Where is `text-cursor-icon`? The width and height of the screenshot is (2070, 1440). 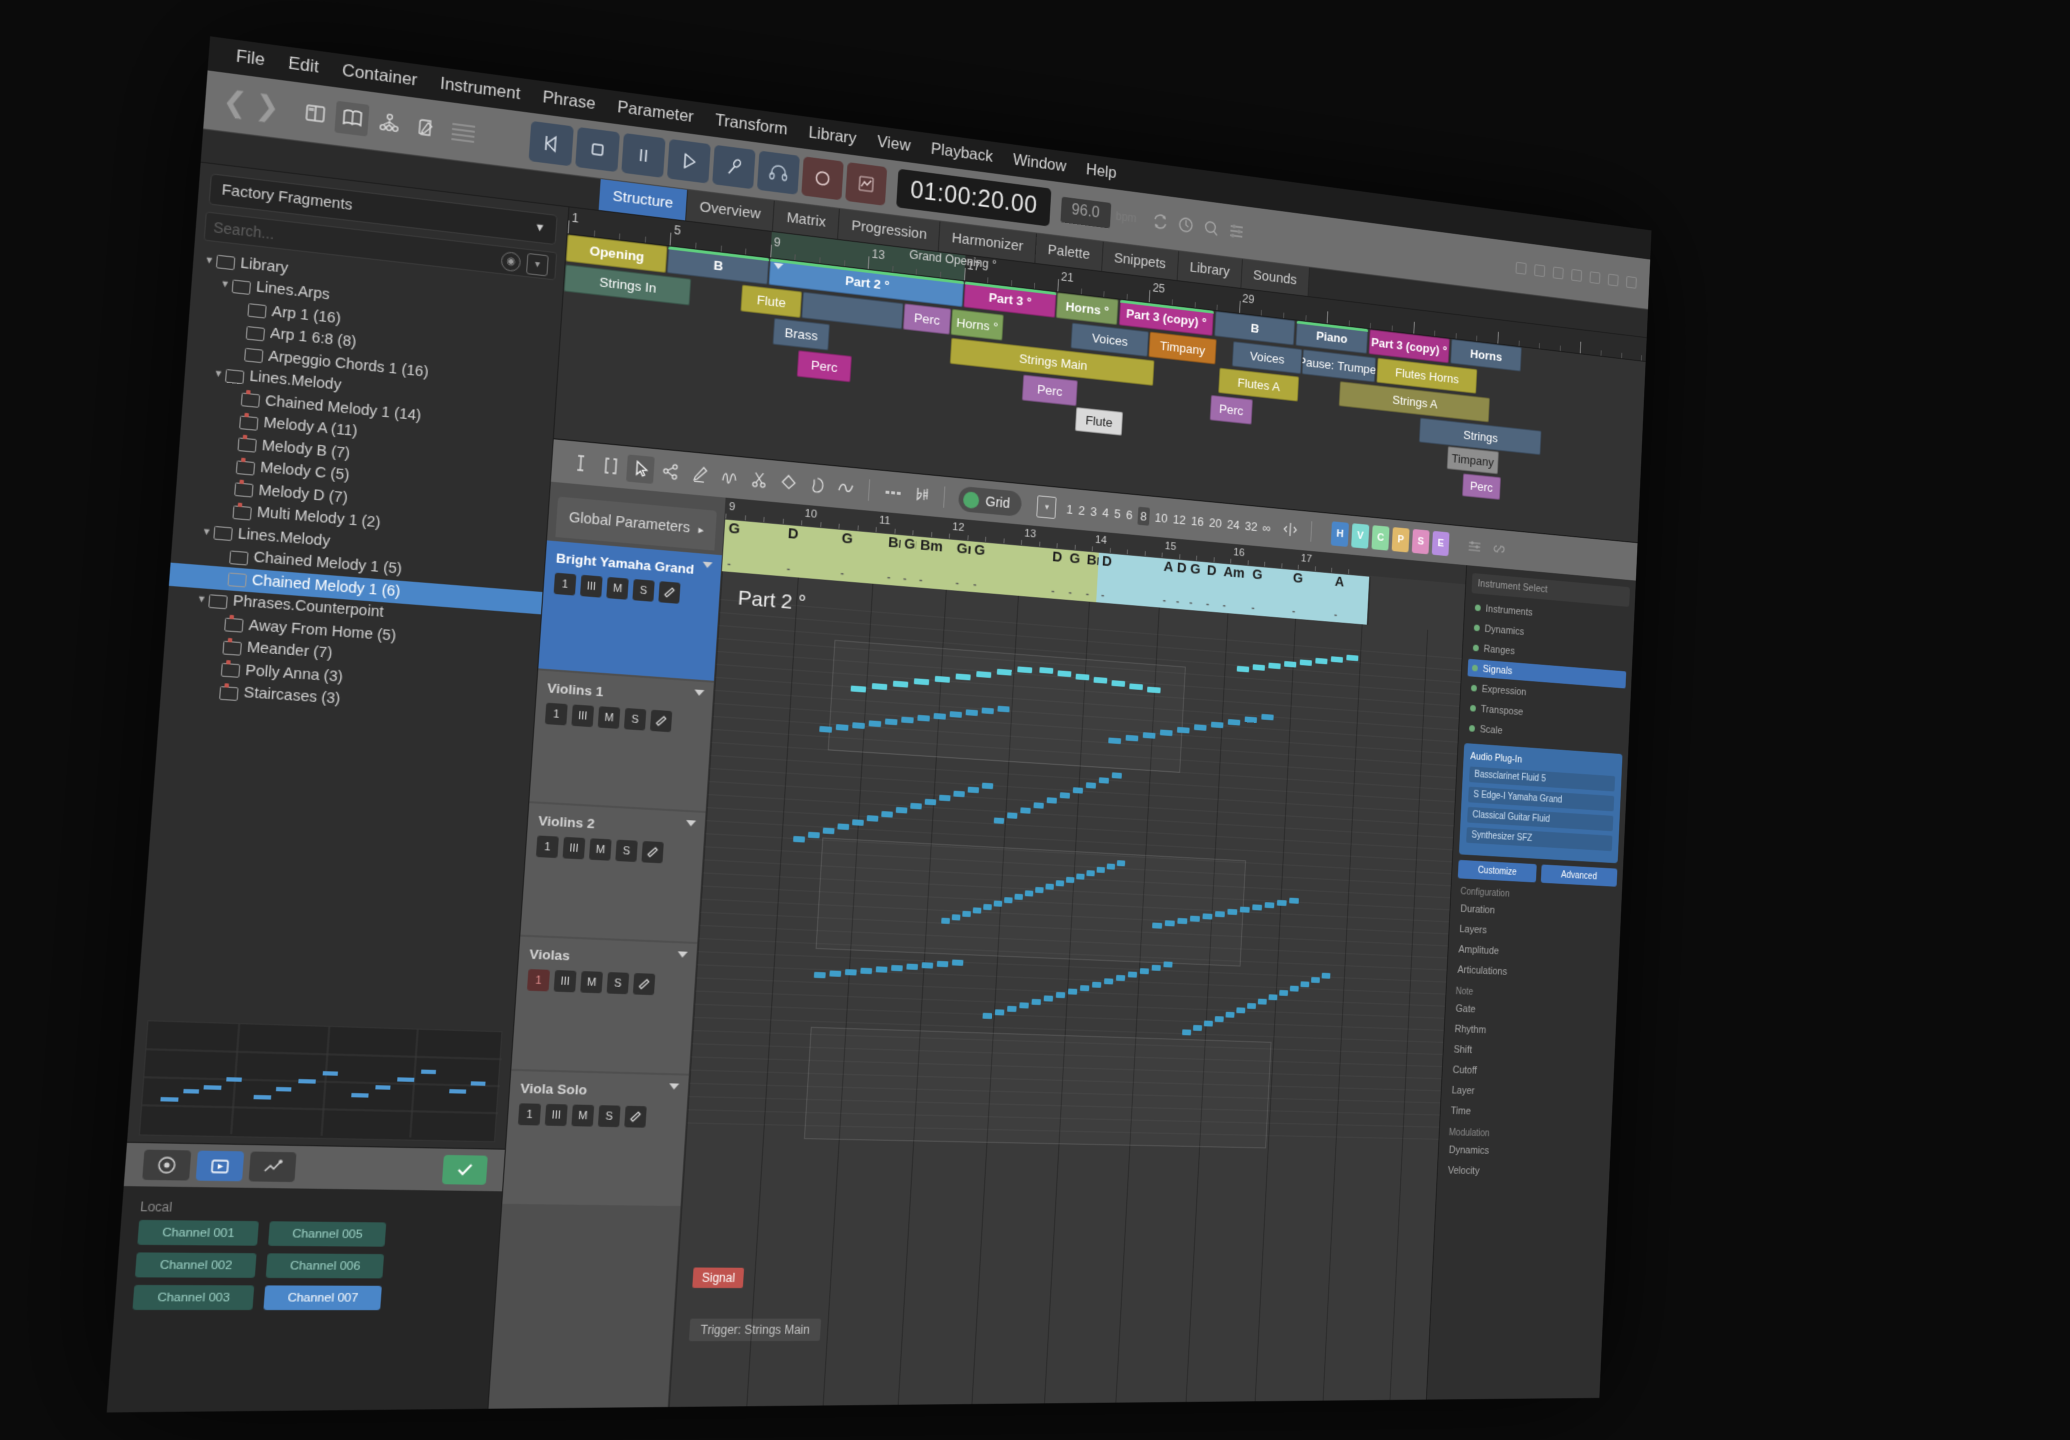
text-cursor-icon is located at coordinates (580, 463).